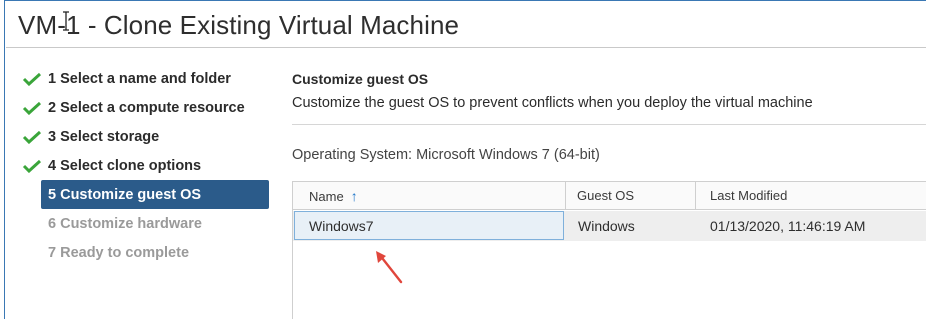  What do you see at coordinates (333, 196) in the screenshot?
I see `column-header-name: Name ↑` at bounding box center [333, 196].